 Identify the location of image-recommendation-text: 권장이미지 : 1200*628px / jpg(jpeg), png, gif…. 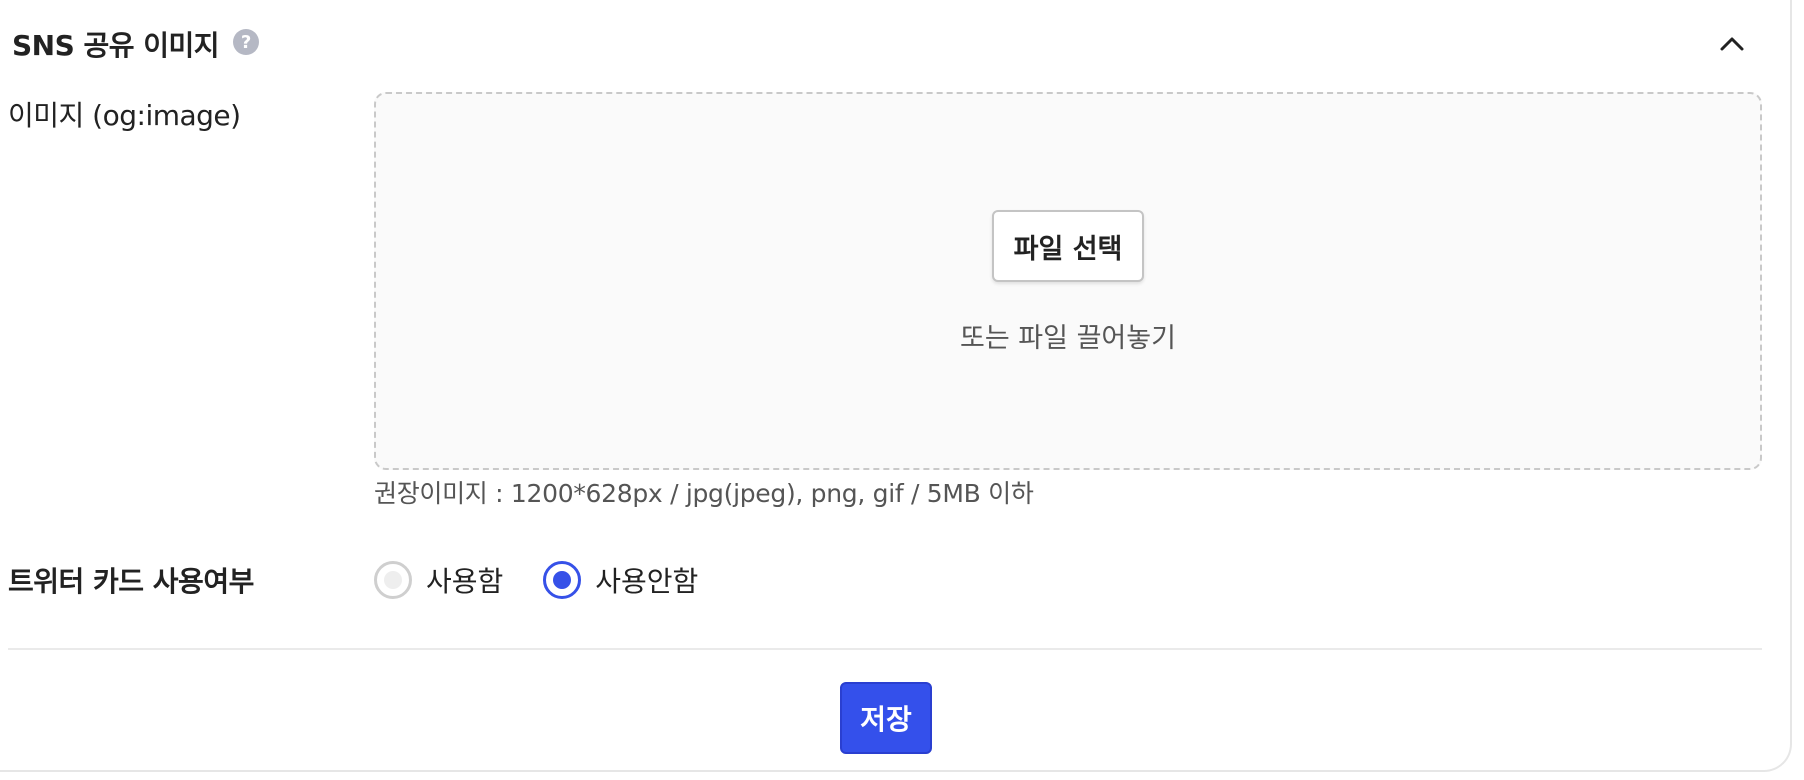
(704, 493).